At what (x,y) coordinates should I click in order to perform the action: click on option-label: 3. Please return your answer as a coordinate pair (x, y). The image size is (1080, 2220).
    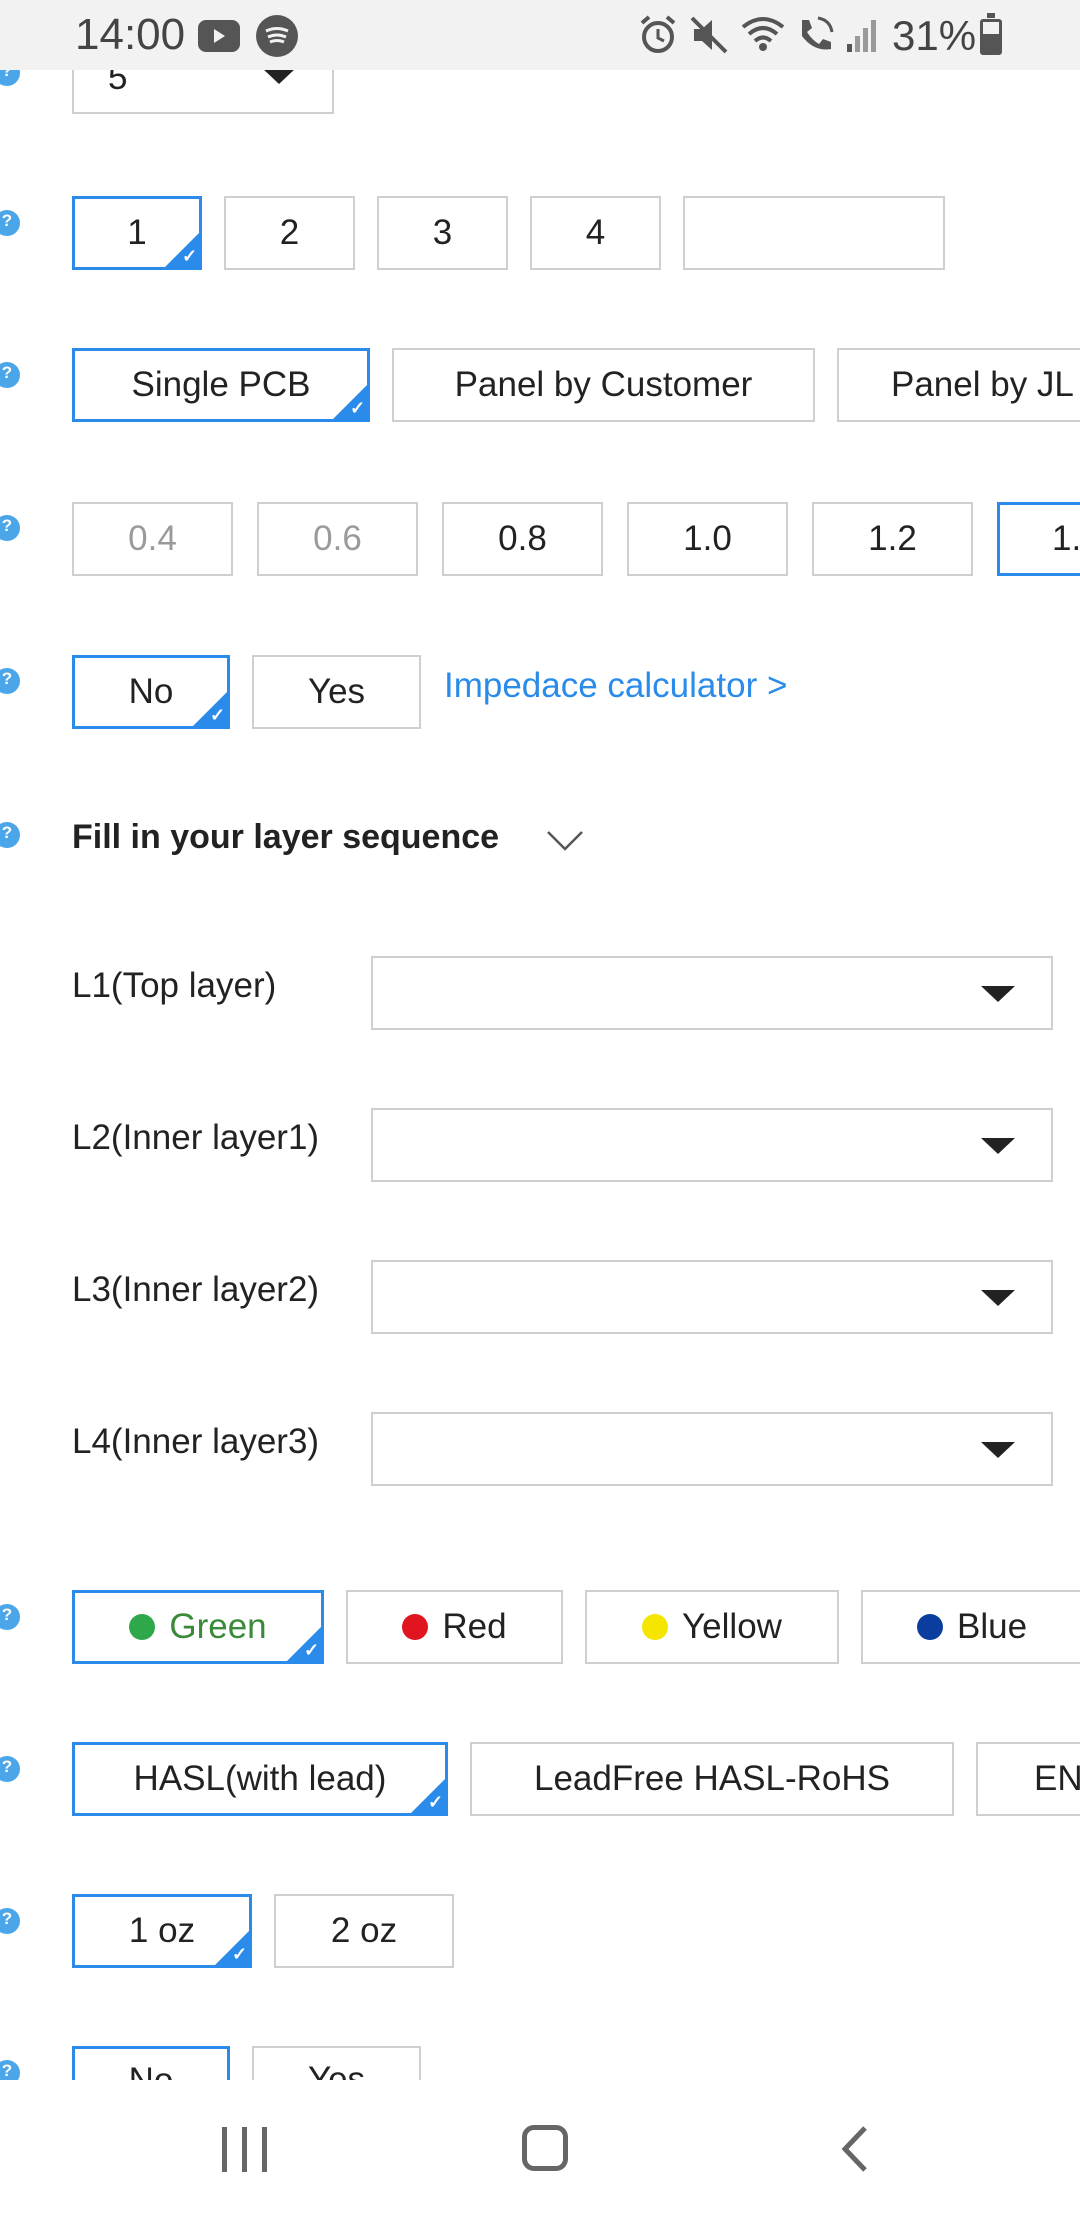
    Looking at the image, I should click on (442, 232).